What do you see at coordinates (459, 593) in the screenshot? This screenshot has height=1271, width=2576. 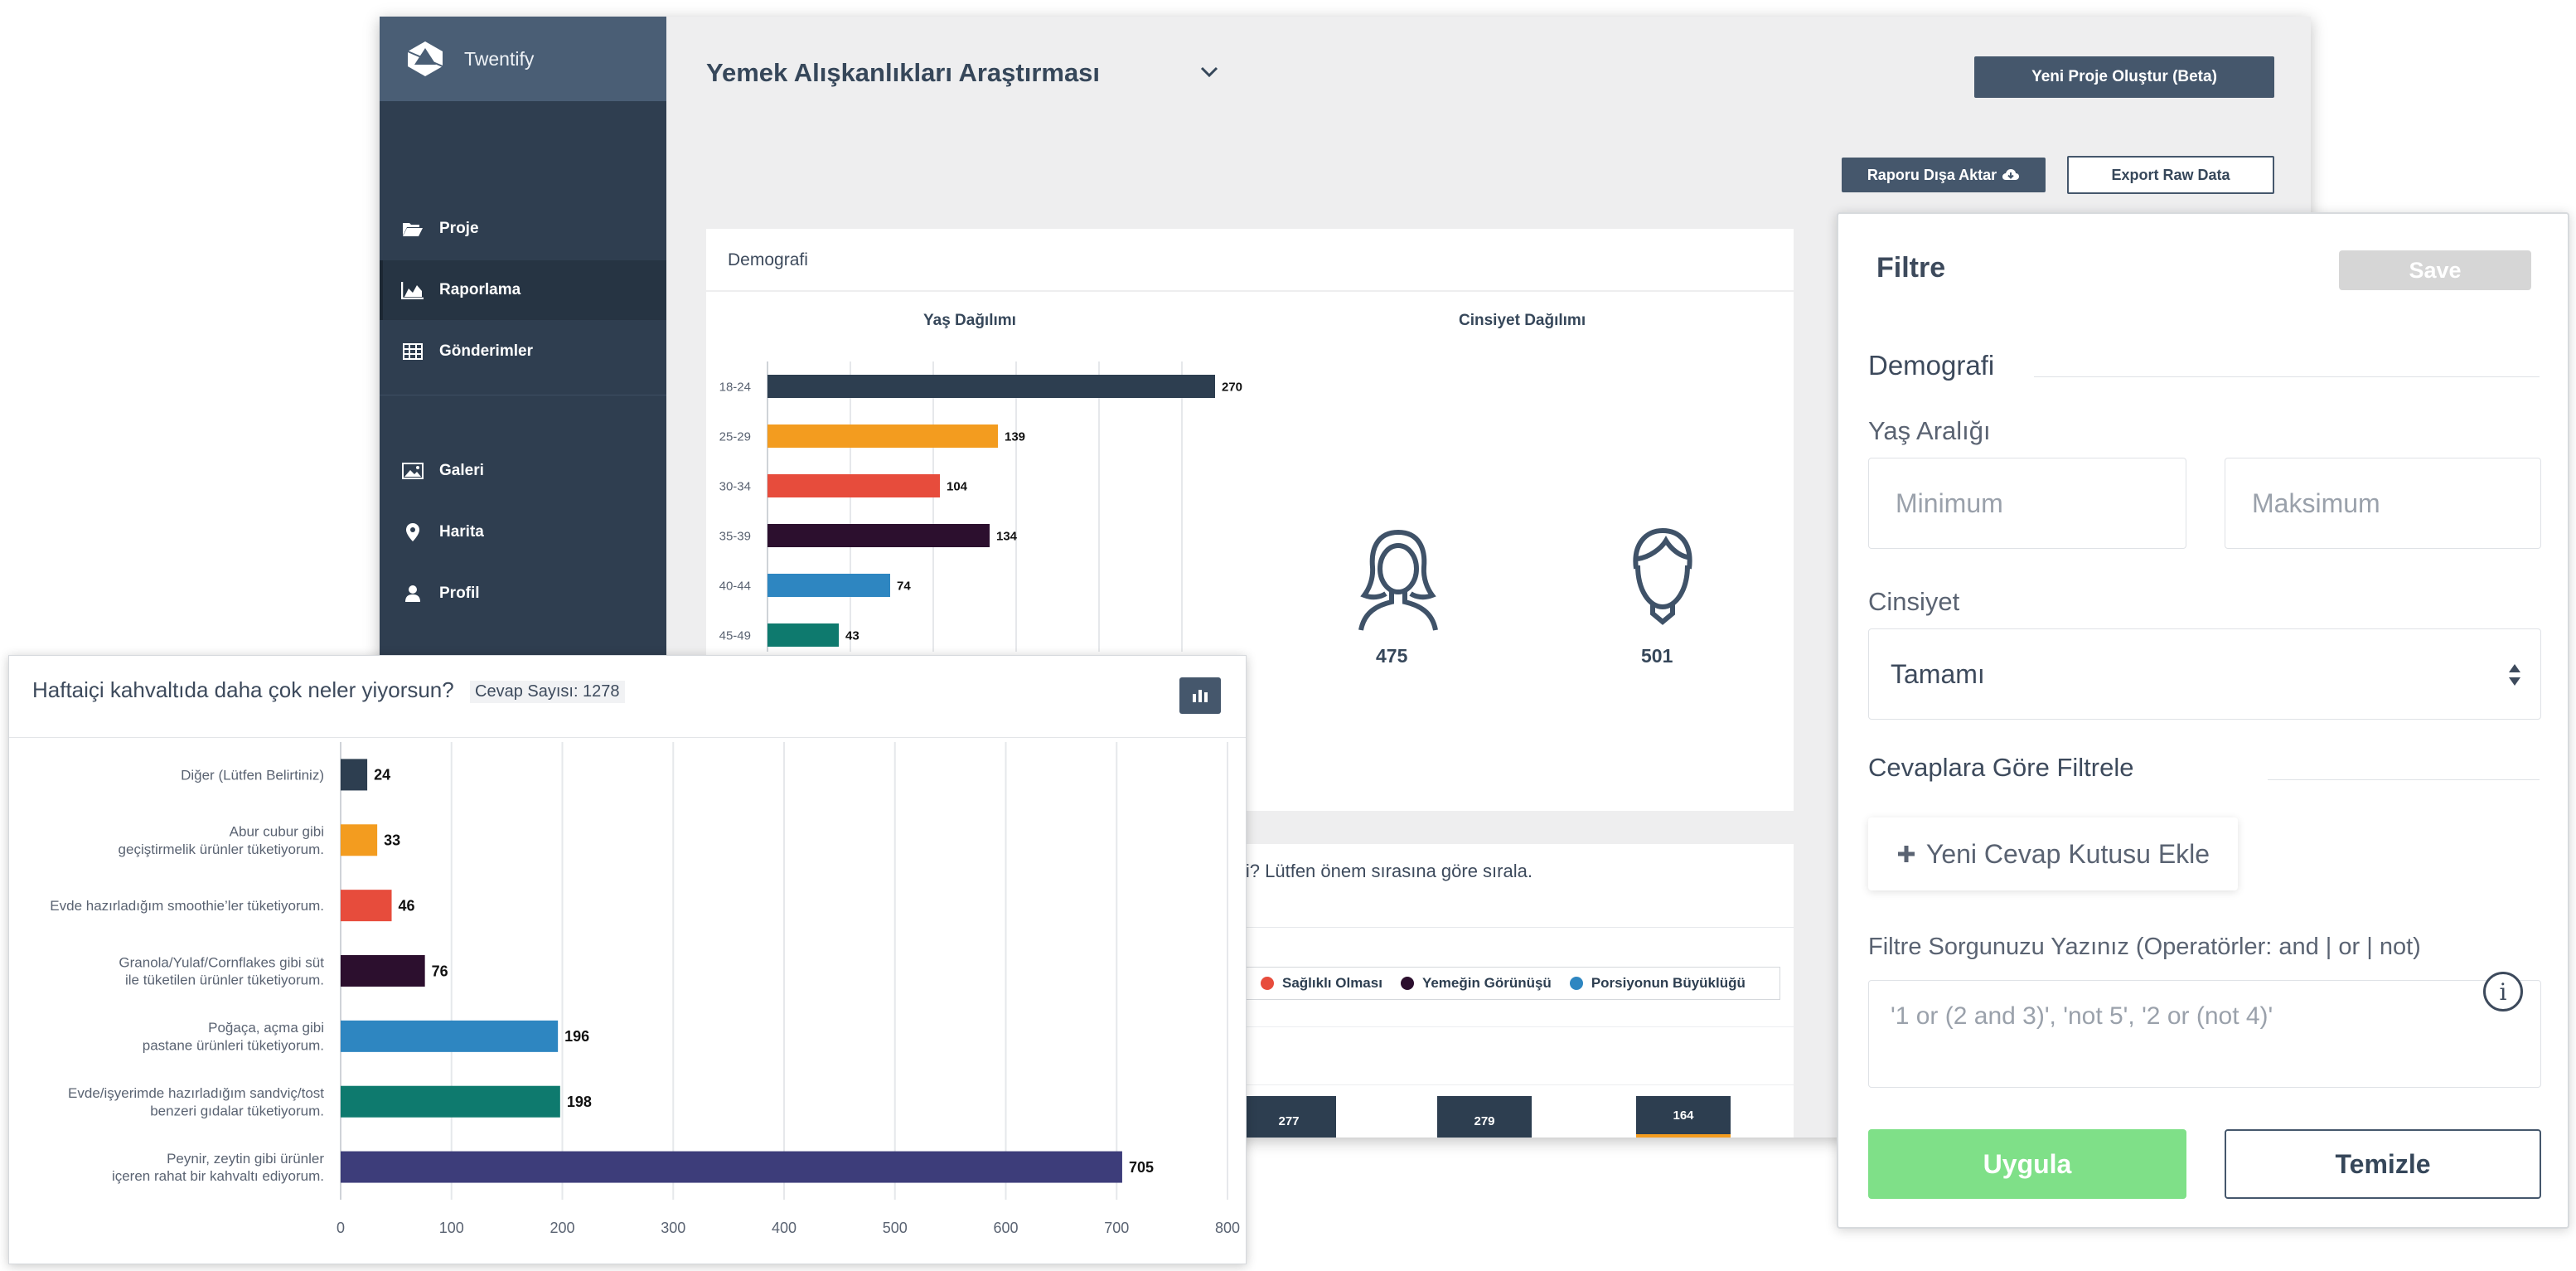 I see `sidebar-item-label: Profil` at bounding box center [459, 593].